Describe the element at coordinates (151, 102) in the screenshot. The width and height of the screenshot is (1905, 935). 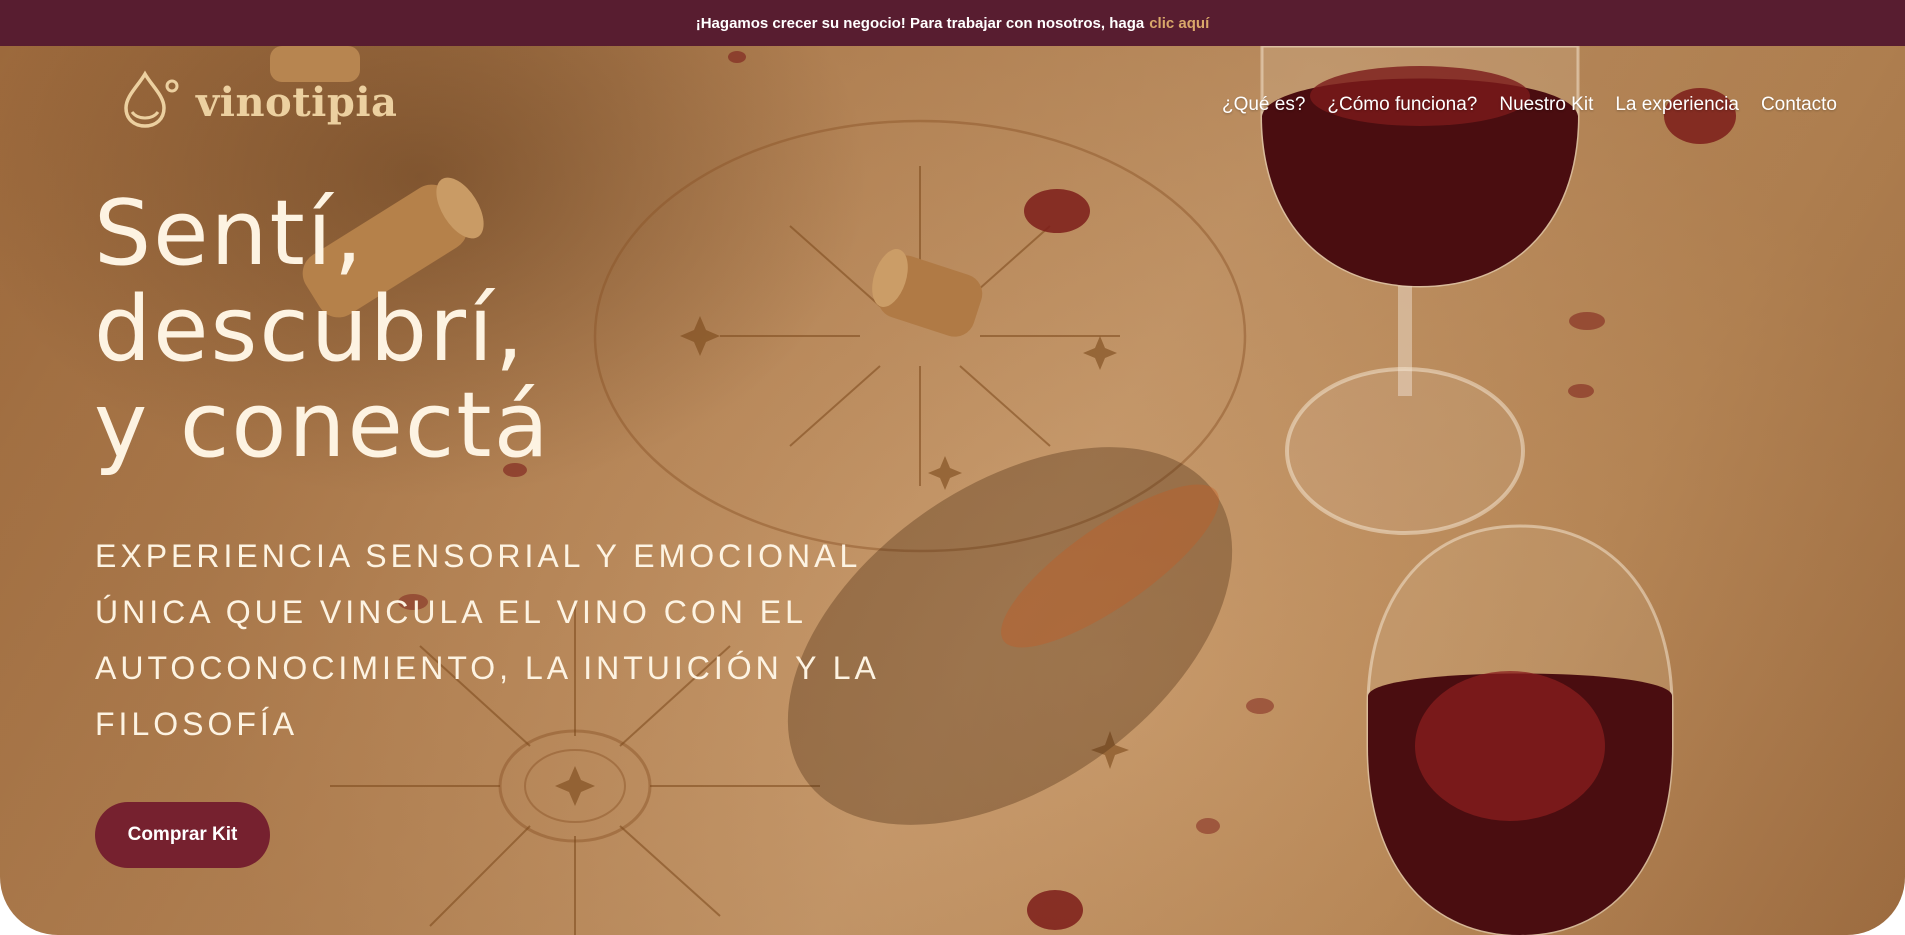
I see `wine-drop-icon` at that location.